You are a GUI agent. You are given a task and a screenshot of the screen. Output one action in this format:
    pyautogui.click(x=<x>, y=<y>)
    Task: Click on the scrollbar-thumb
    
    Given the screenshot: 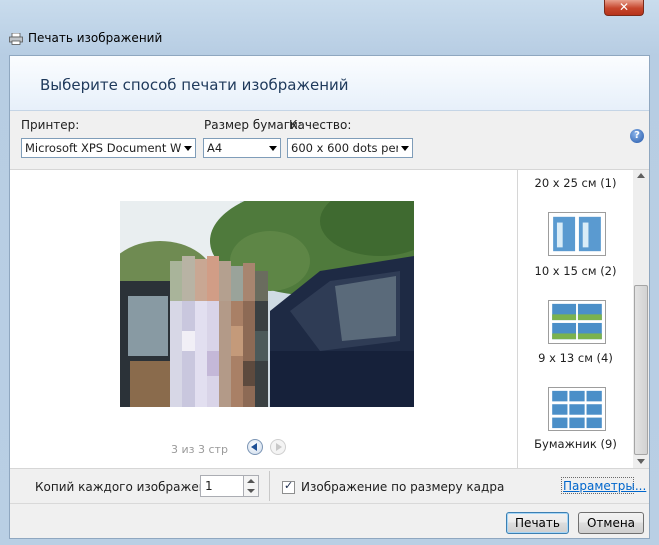 What is the action you would take?
    pyautogui.click(x=641, y=370)
    